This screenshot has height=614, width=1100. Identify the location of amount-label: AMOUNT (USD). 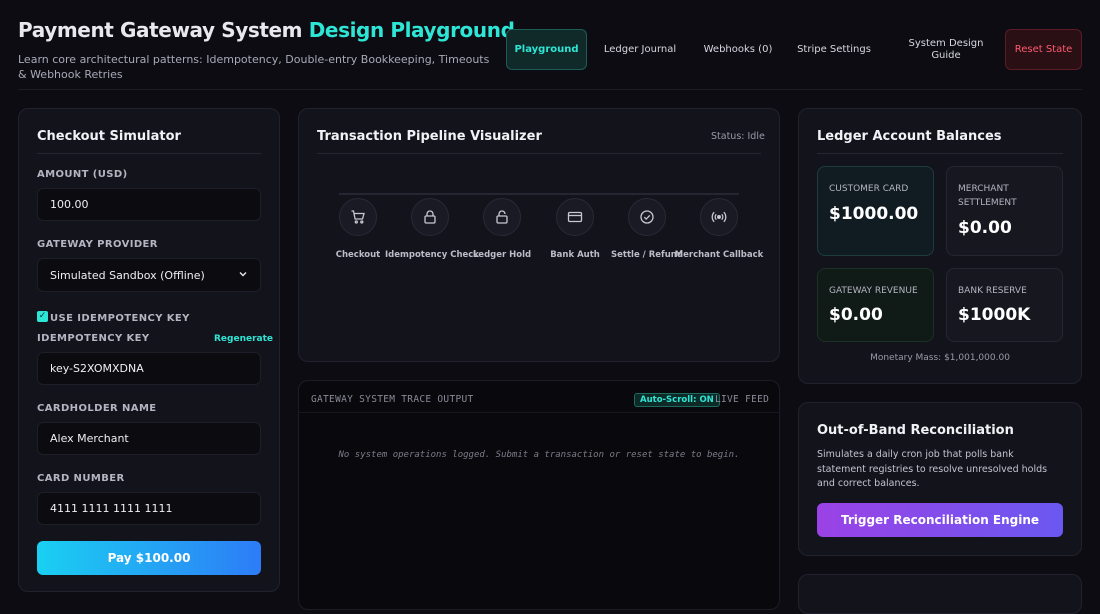
(82, 174).